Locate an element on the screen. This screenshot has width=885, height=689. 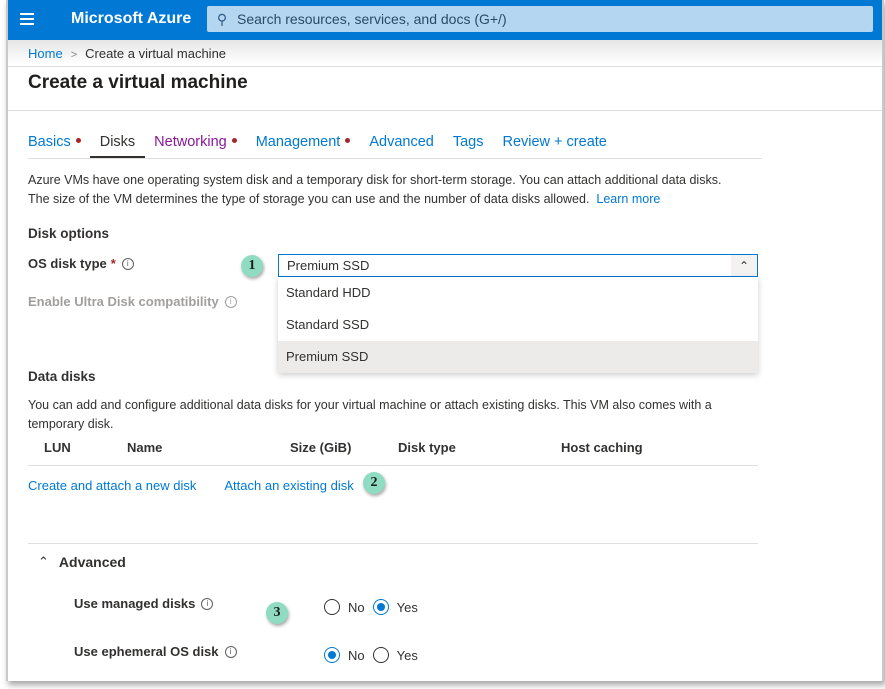
tab-tags: Tags is located at coordinates (468, 145).